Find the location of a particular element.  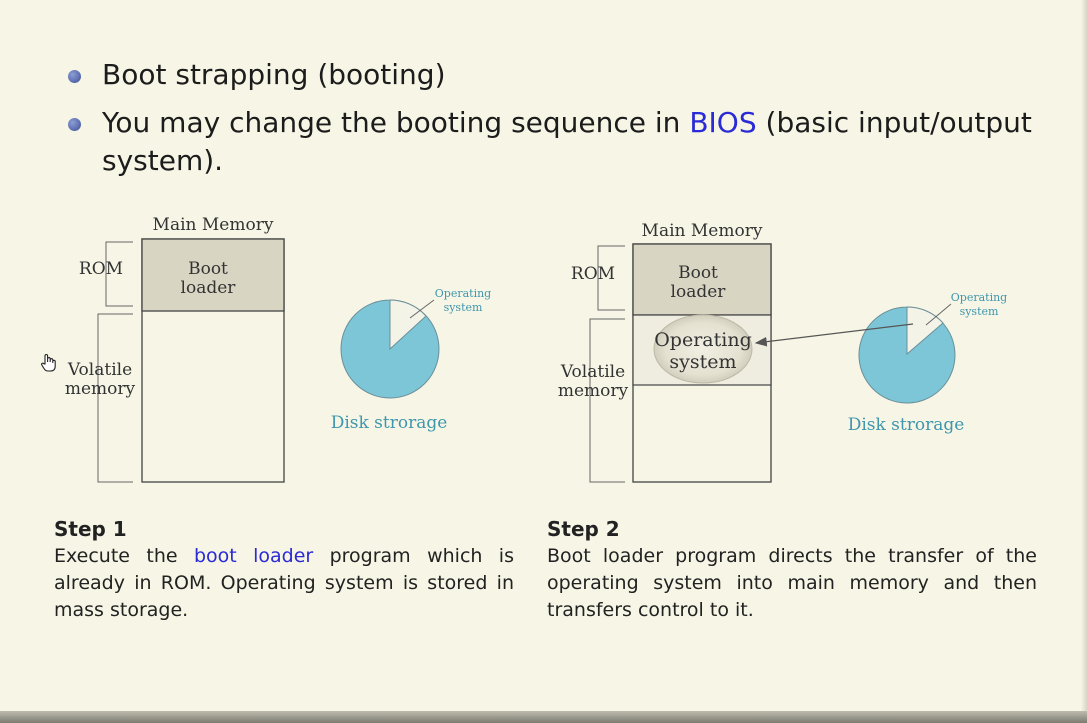

bullet-item-booting: Boot strapping (booting) is located at coordinates (553, 75).